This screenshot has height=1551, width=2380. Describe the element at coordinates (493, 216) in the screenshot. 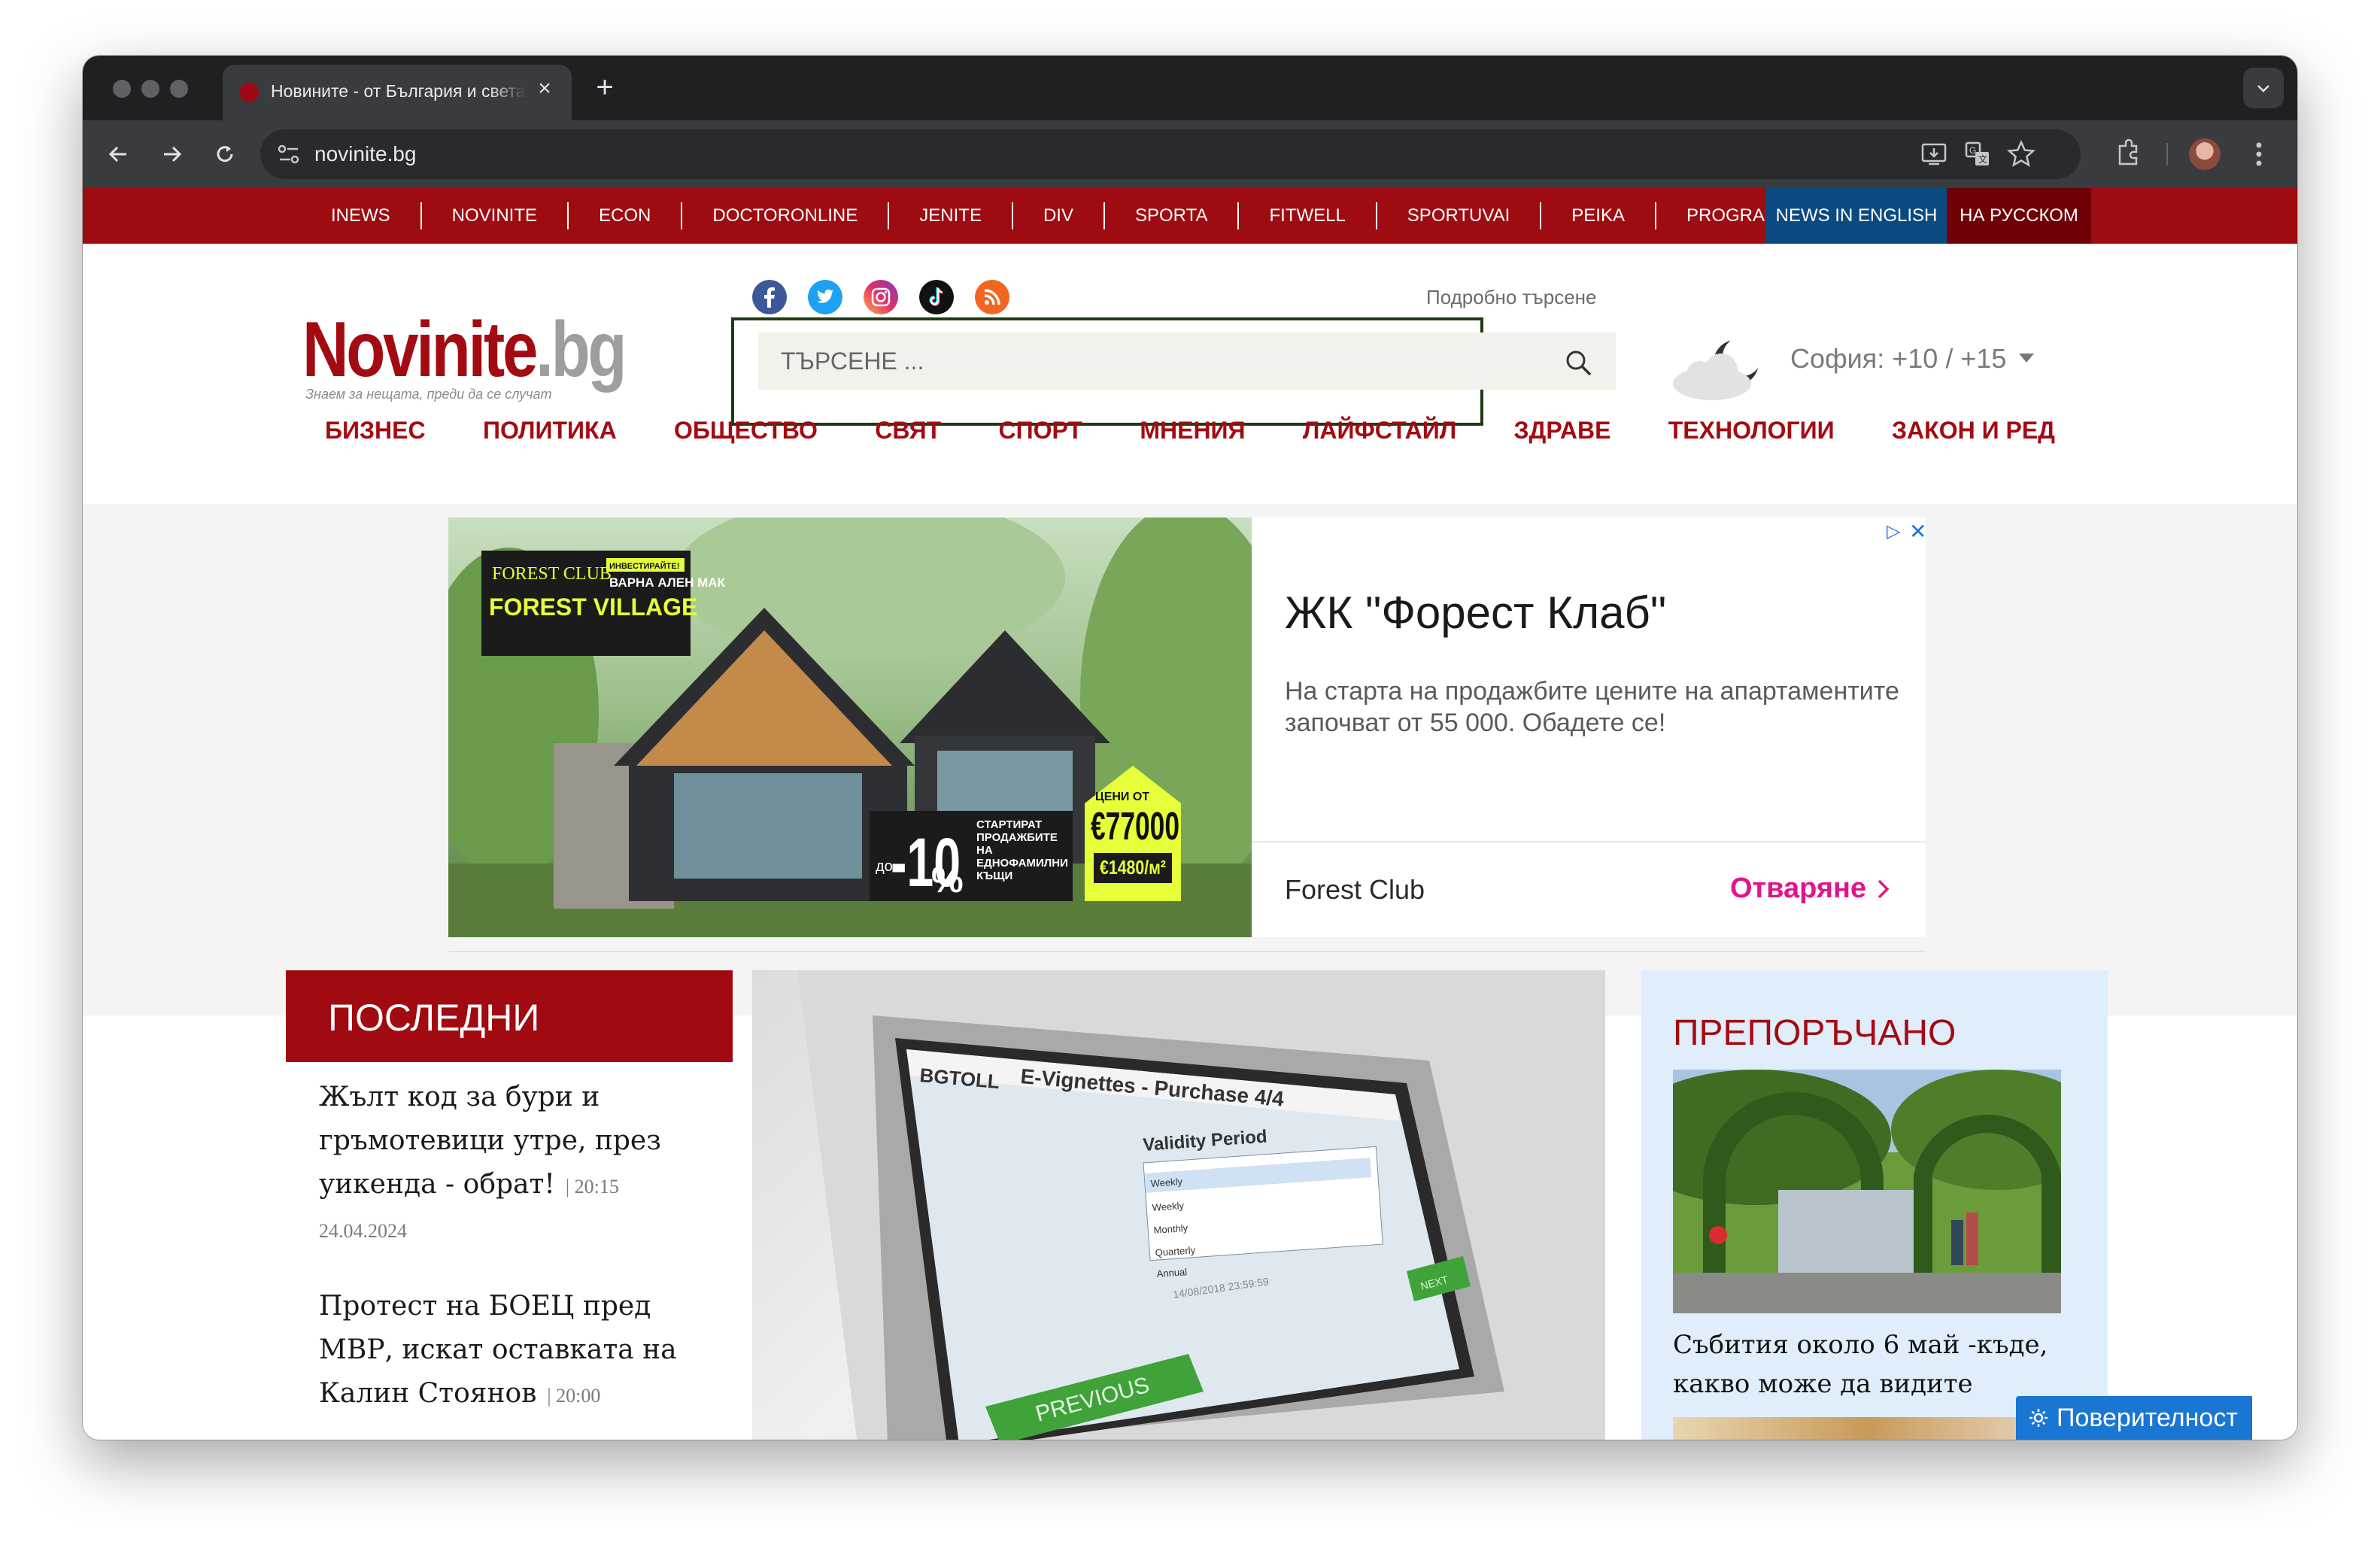

I see `network-link: NOVINITE` at that location.